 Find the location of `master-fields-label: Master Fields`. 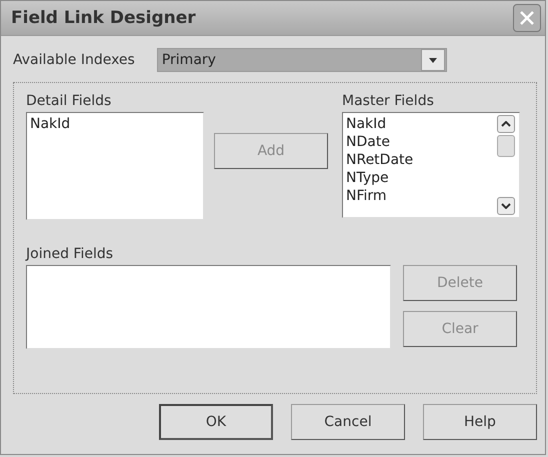

master-fields-label: Master Fields is located at coordinates (388, 101).